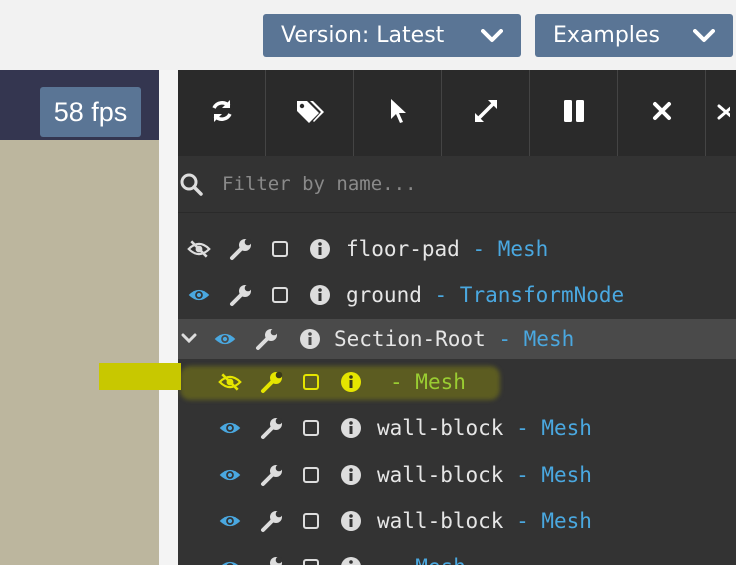 The width and height of the screenshot is (736, 565). I want to click on panel-divider, so click(168, 317).